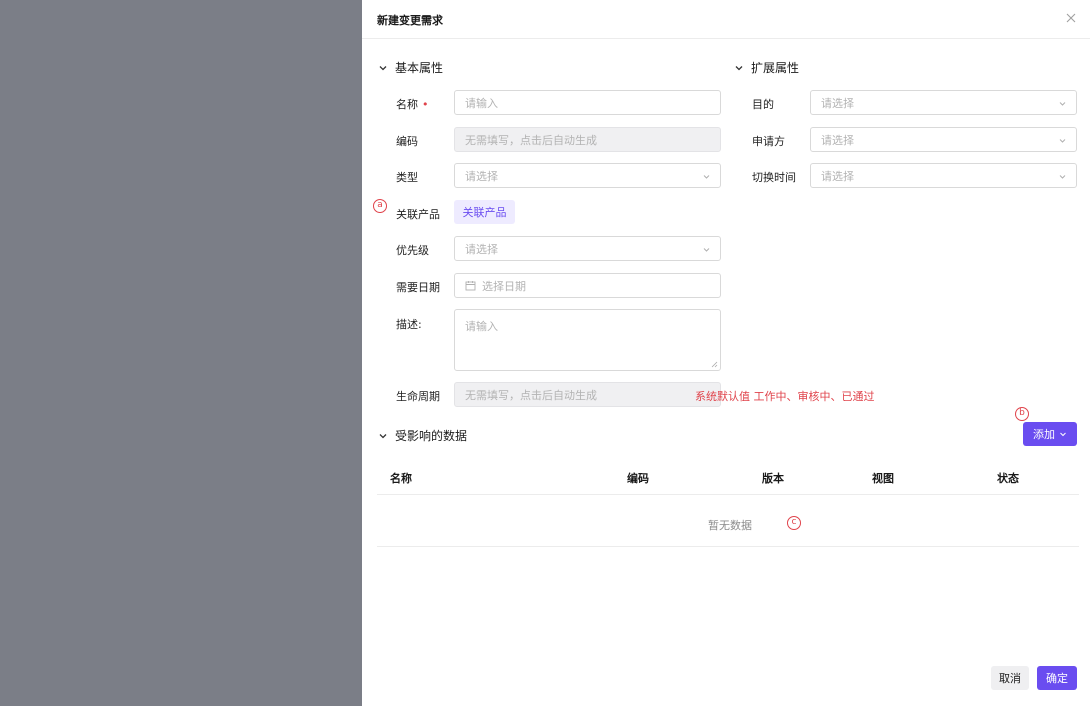  What do you see at coordinates (1008, 478) in the screenshot?
I see `column-header-status: 状态` at bounding box center [1008, 478].